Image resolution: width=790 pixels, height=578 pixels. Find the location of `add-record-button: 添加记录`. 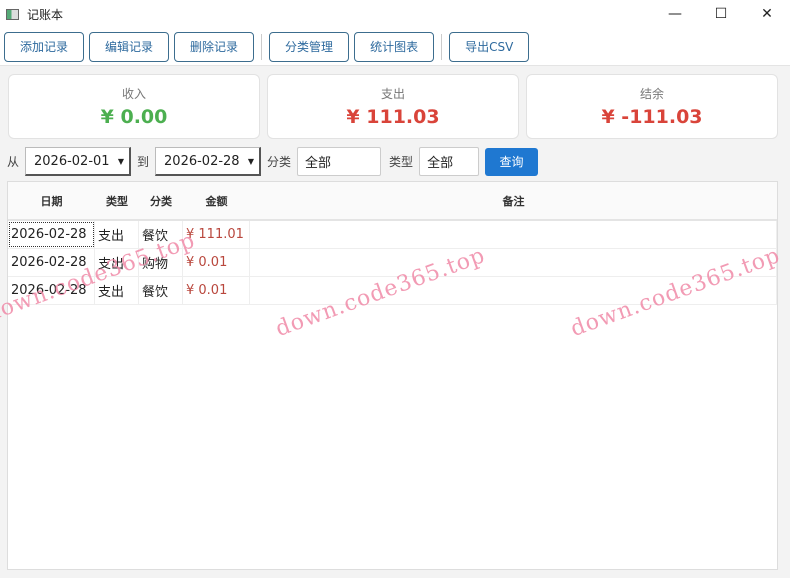

add-record-button: 添加记录 is located at coordinates (44, 46).